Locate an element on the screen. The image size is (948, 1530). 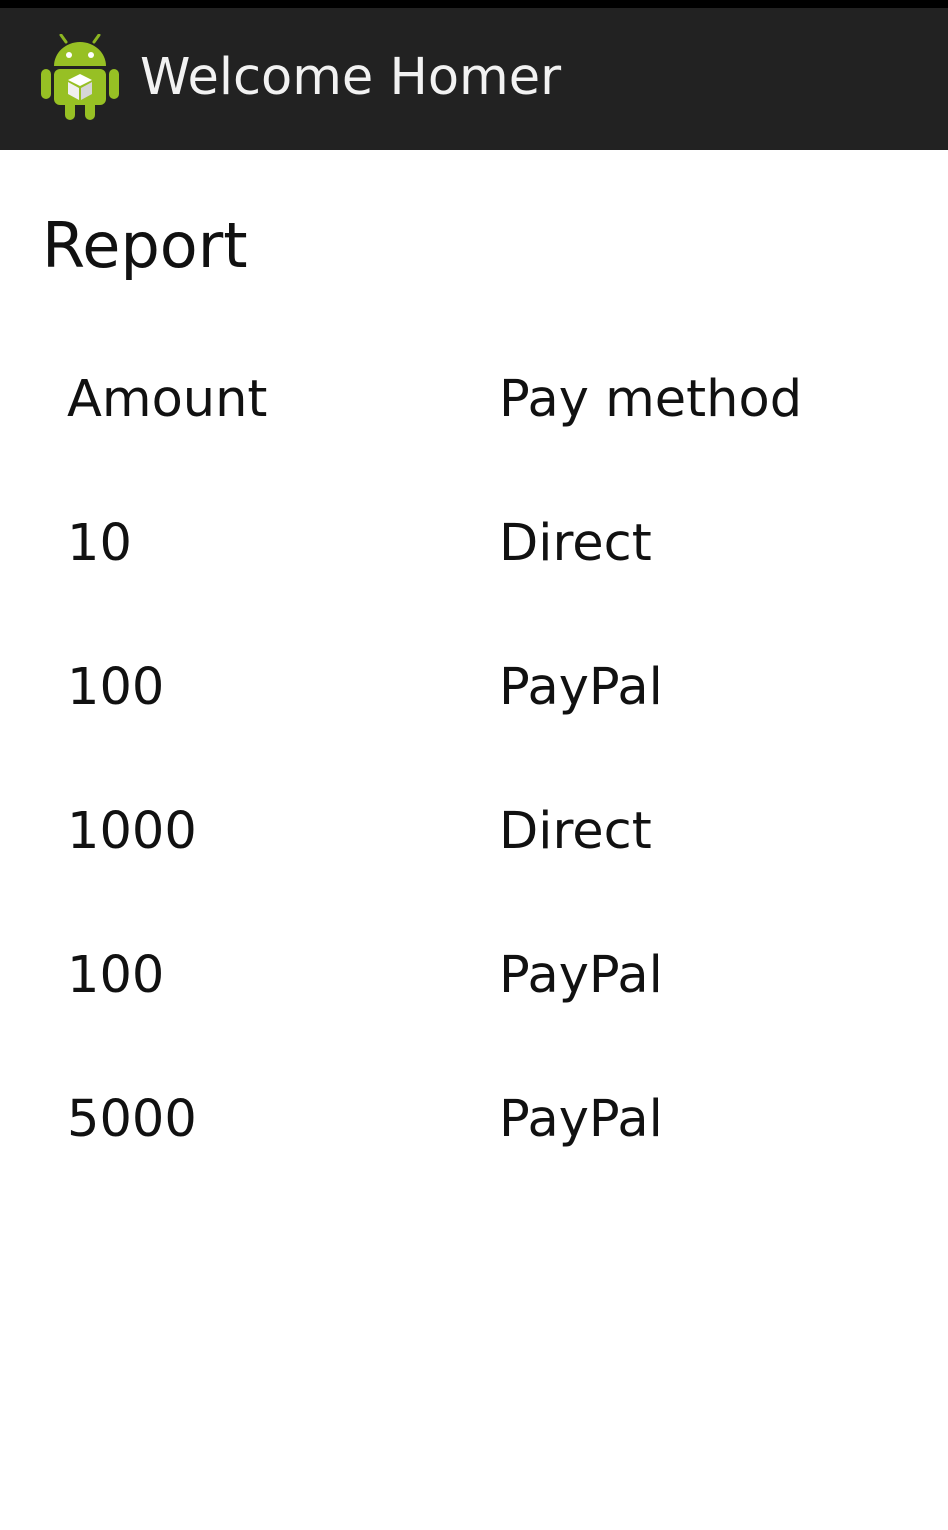
amount-cell: 5000 is located at coordinates (132, 1119).